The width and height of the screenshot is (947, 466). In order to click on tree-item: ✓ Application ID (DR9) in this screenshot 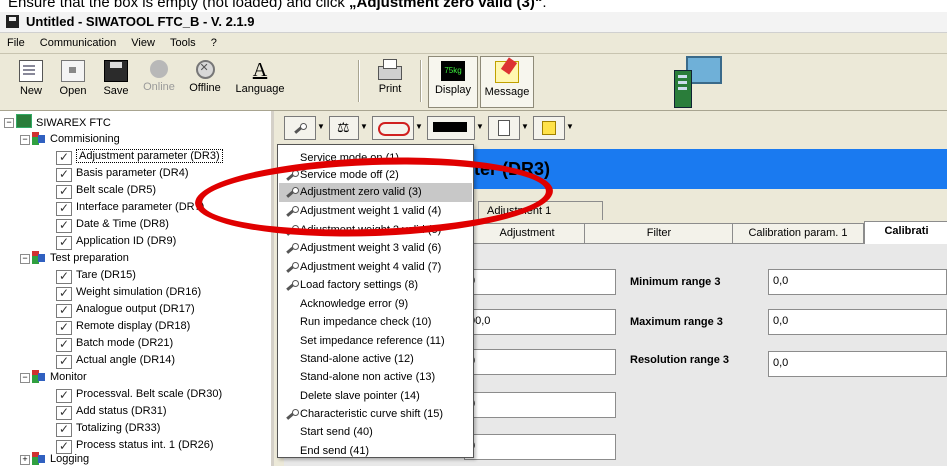, I will do `click(116, 241)`.